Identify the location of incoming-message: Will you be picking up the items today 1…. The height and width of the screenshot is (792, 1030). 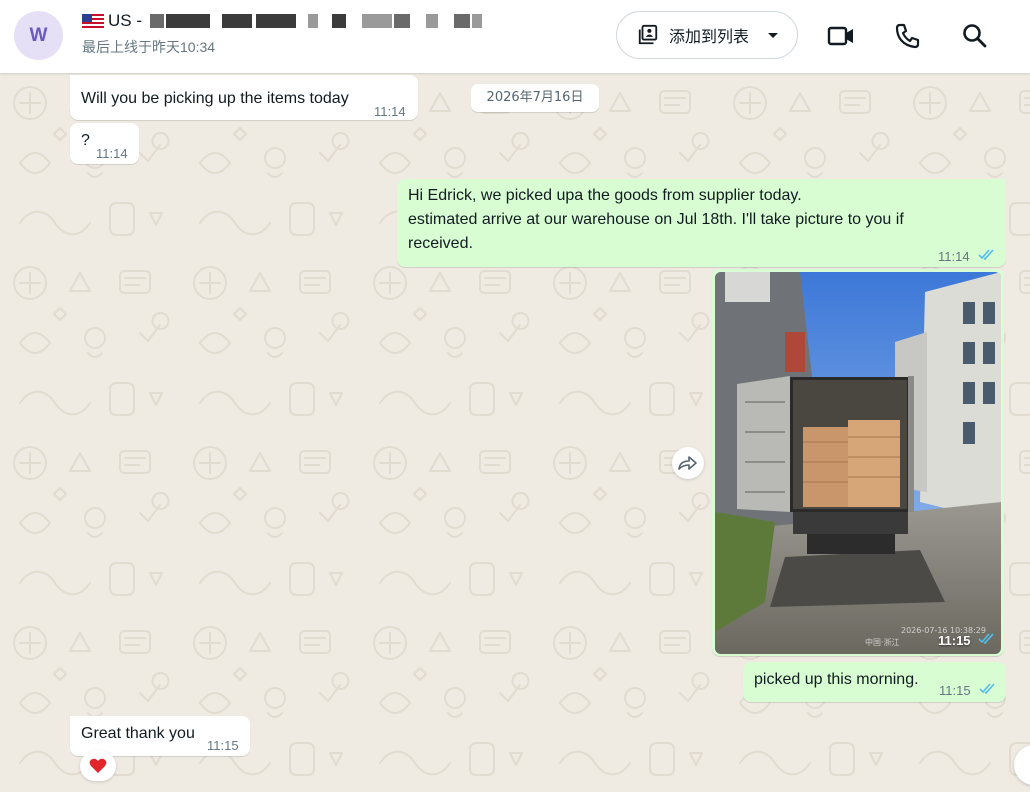
(244, 97).